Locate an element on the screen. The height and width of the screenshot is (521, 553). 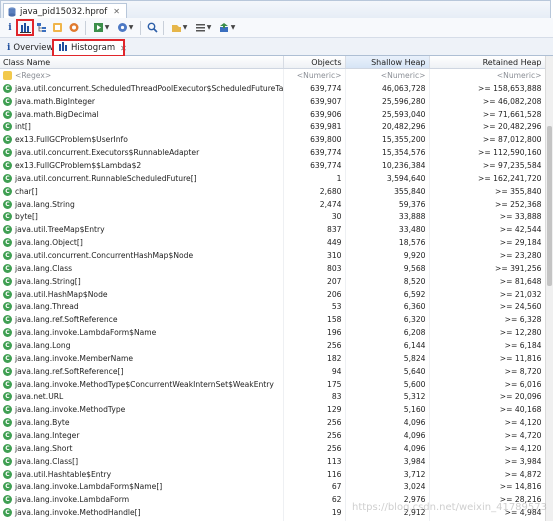
export-icon: ▼ is located at coordinates (227, 28).